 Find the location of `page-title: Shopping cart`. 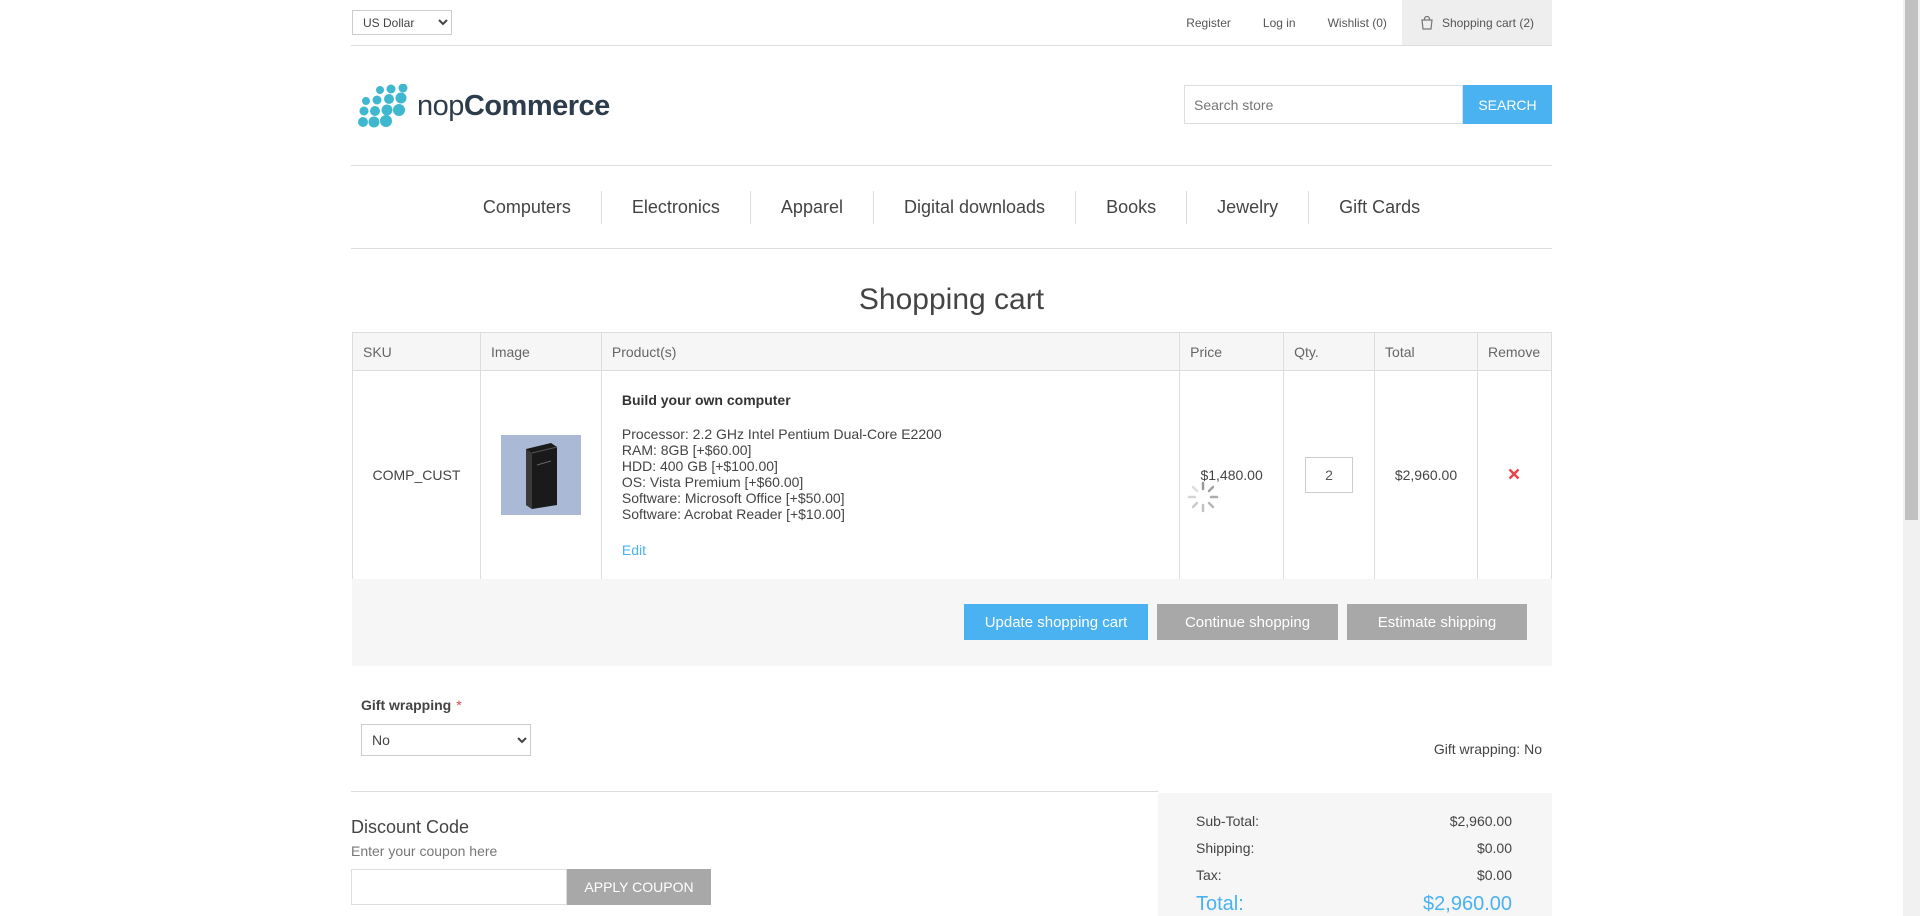

page-title: Shopping cart is located at coordinates (951, 299).